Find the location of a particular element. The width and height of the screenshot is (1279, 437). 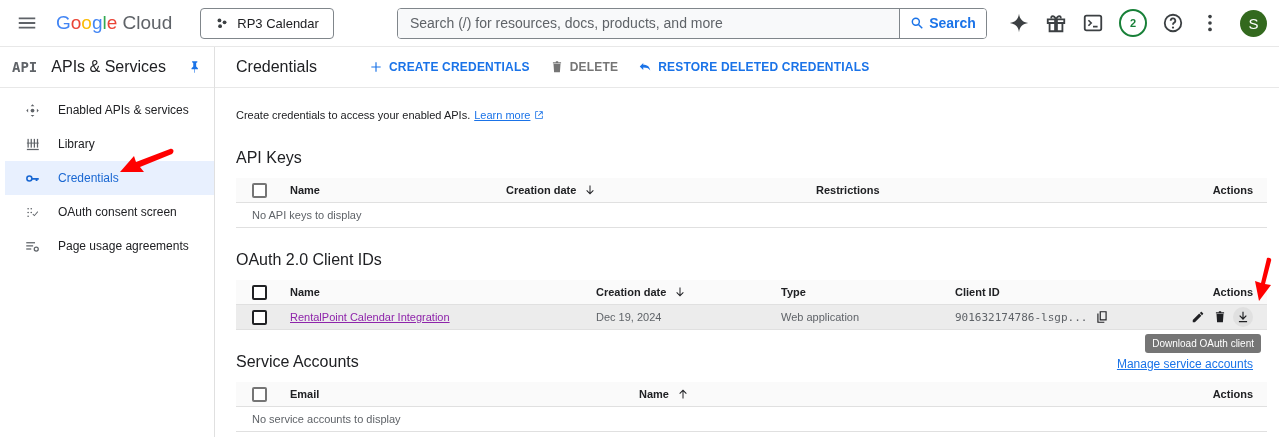

client-name-link: RentalPoint Calendar Integration is located at coordinates (370, 317).